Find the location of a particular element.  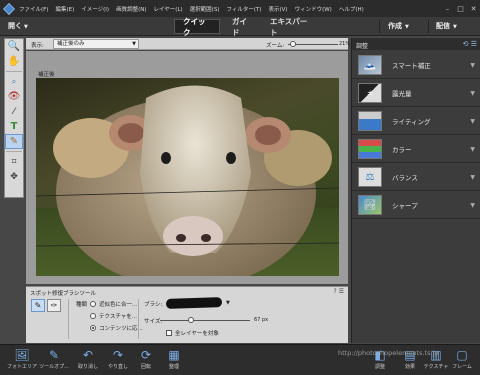

spot-healing-brush-button: ✎ is located at coordinates (38, 305).